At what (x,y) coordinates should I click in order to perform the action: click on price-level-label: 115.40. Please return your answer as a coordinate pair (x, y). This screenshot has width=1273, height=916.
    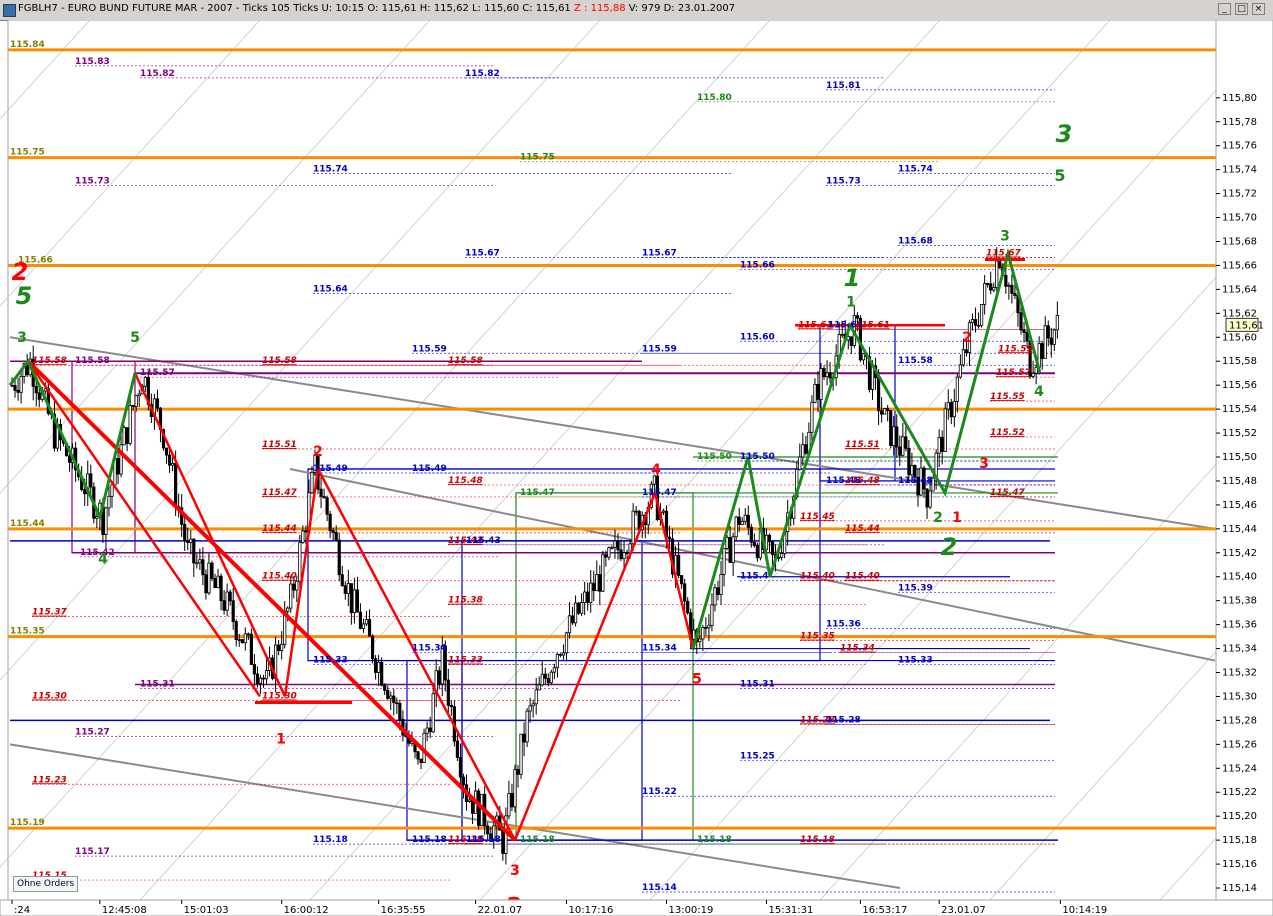
    Looking at the image, I should click on (817, 577).